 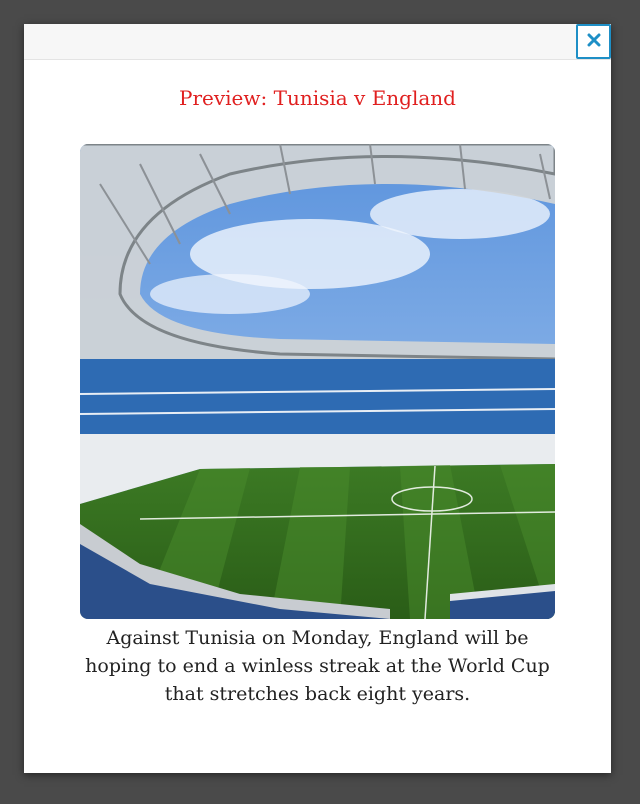 I want to click on preview-title: Preview: Tunisia v England, so click(x=317, y=98).